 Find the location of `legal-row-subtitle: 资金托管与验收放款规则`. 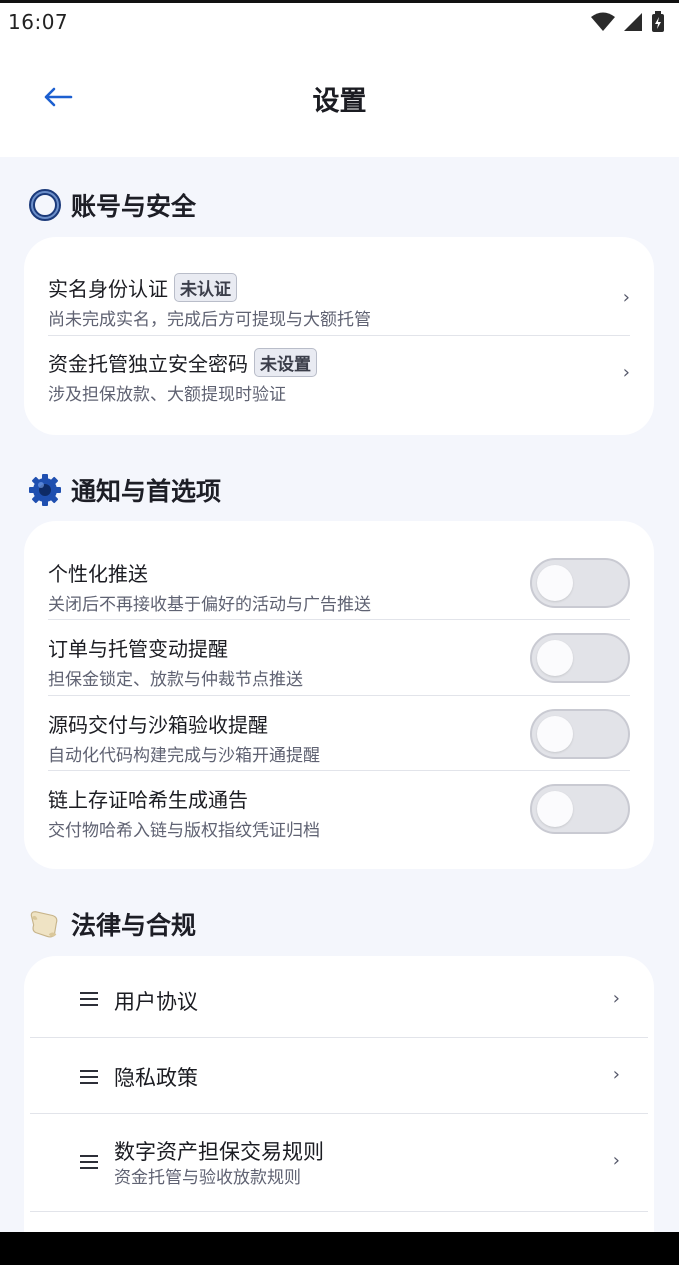

legal-row-subtitle: 资金托管与验收放款规则 is located at coordinates (207, 1178).